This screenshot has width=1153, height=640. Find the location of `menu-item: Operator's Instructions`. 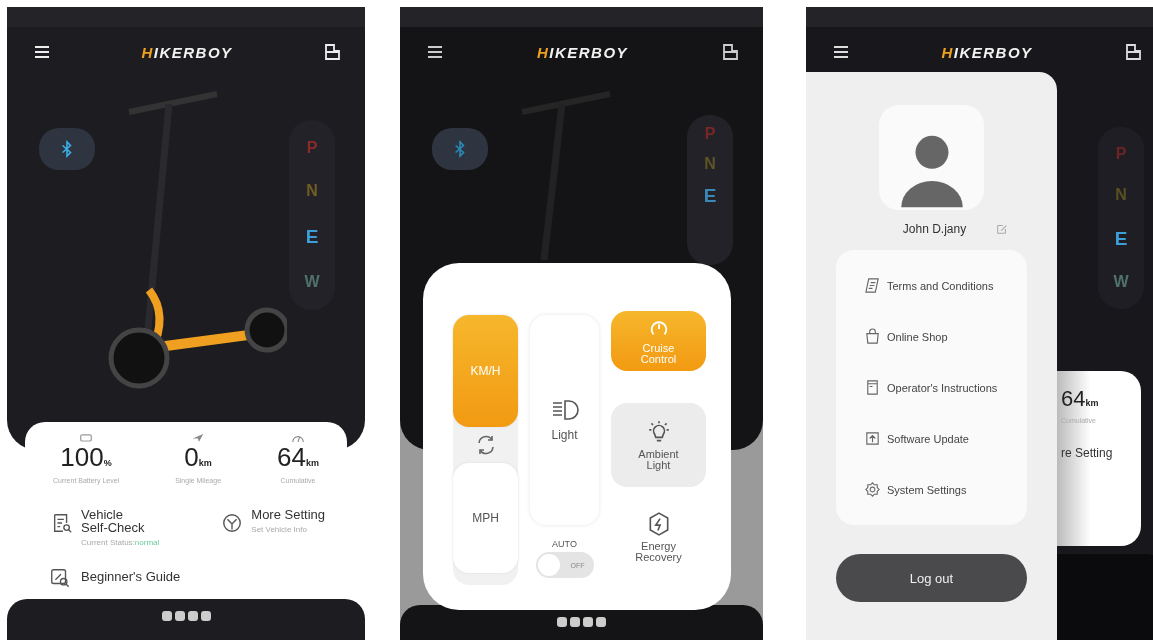

menu-item: Operator's Instructions is located at coordinates (931, 387).